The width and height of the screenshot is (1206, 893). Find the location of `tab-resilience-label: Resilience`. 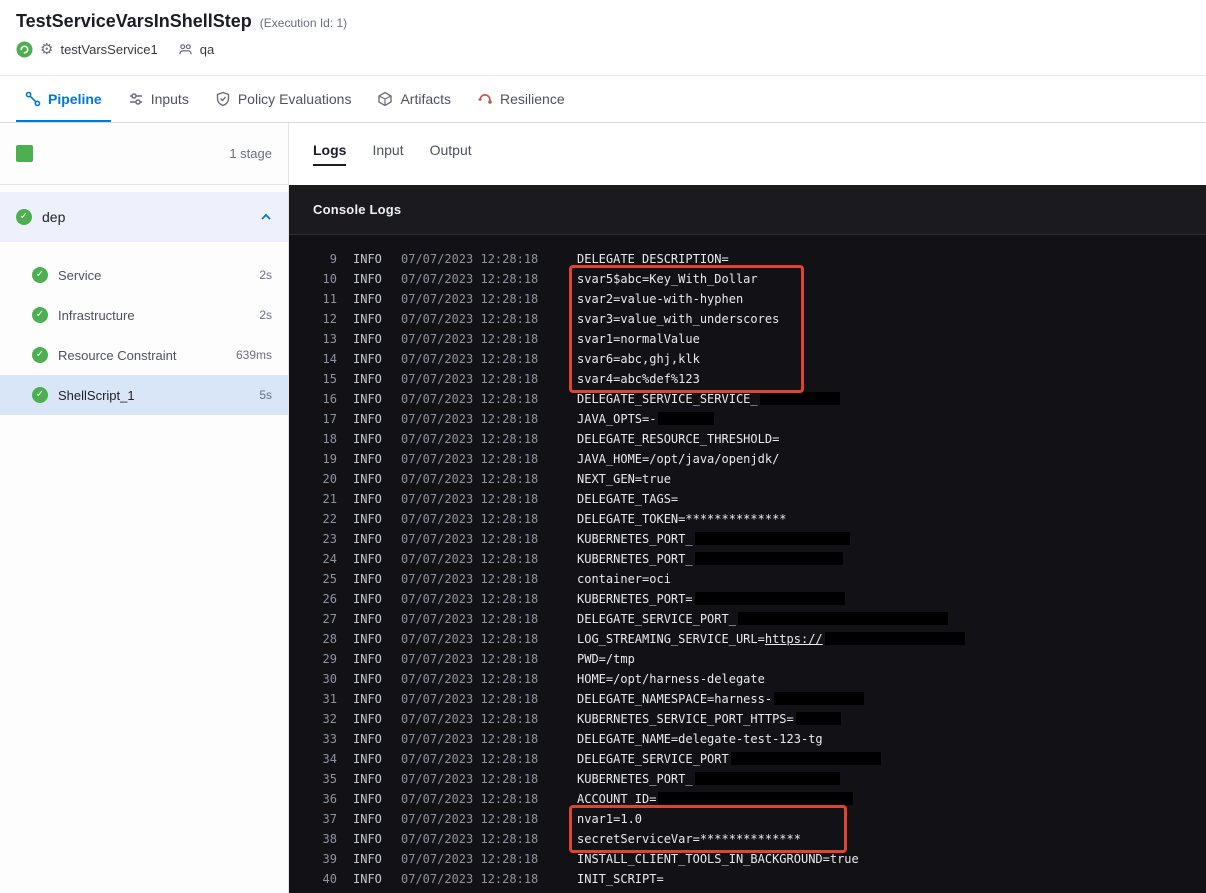

tab-resilience-label: Resilience is located at coordinates (532, 99).